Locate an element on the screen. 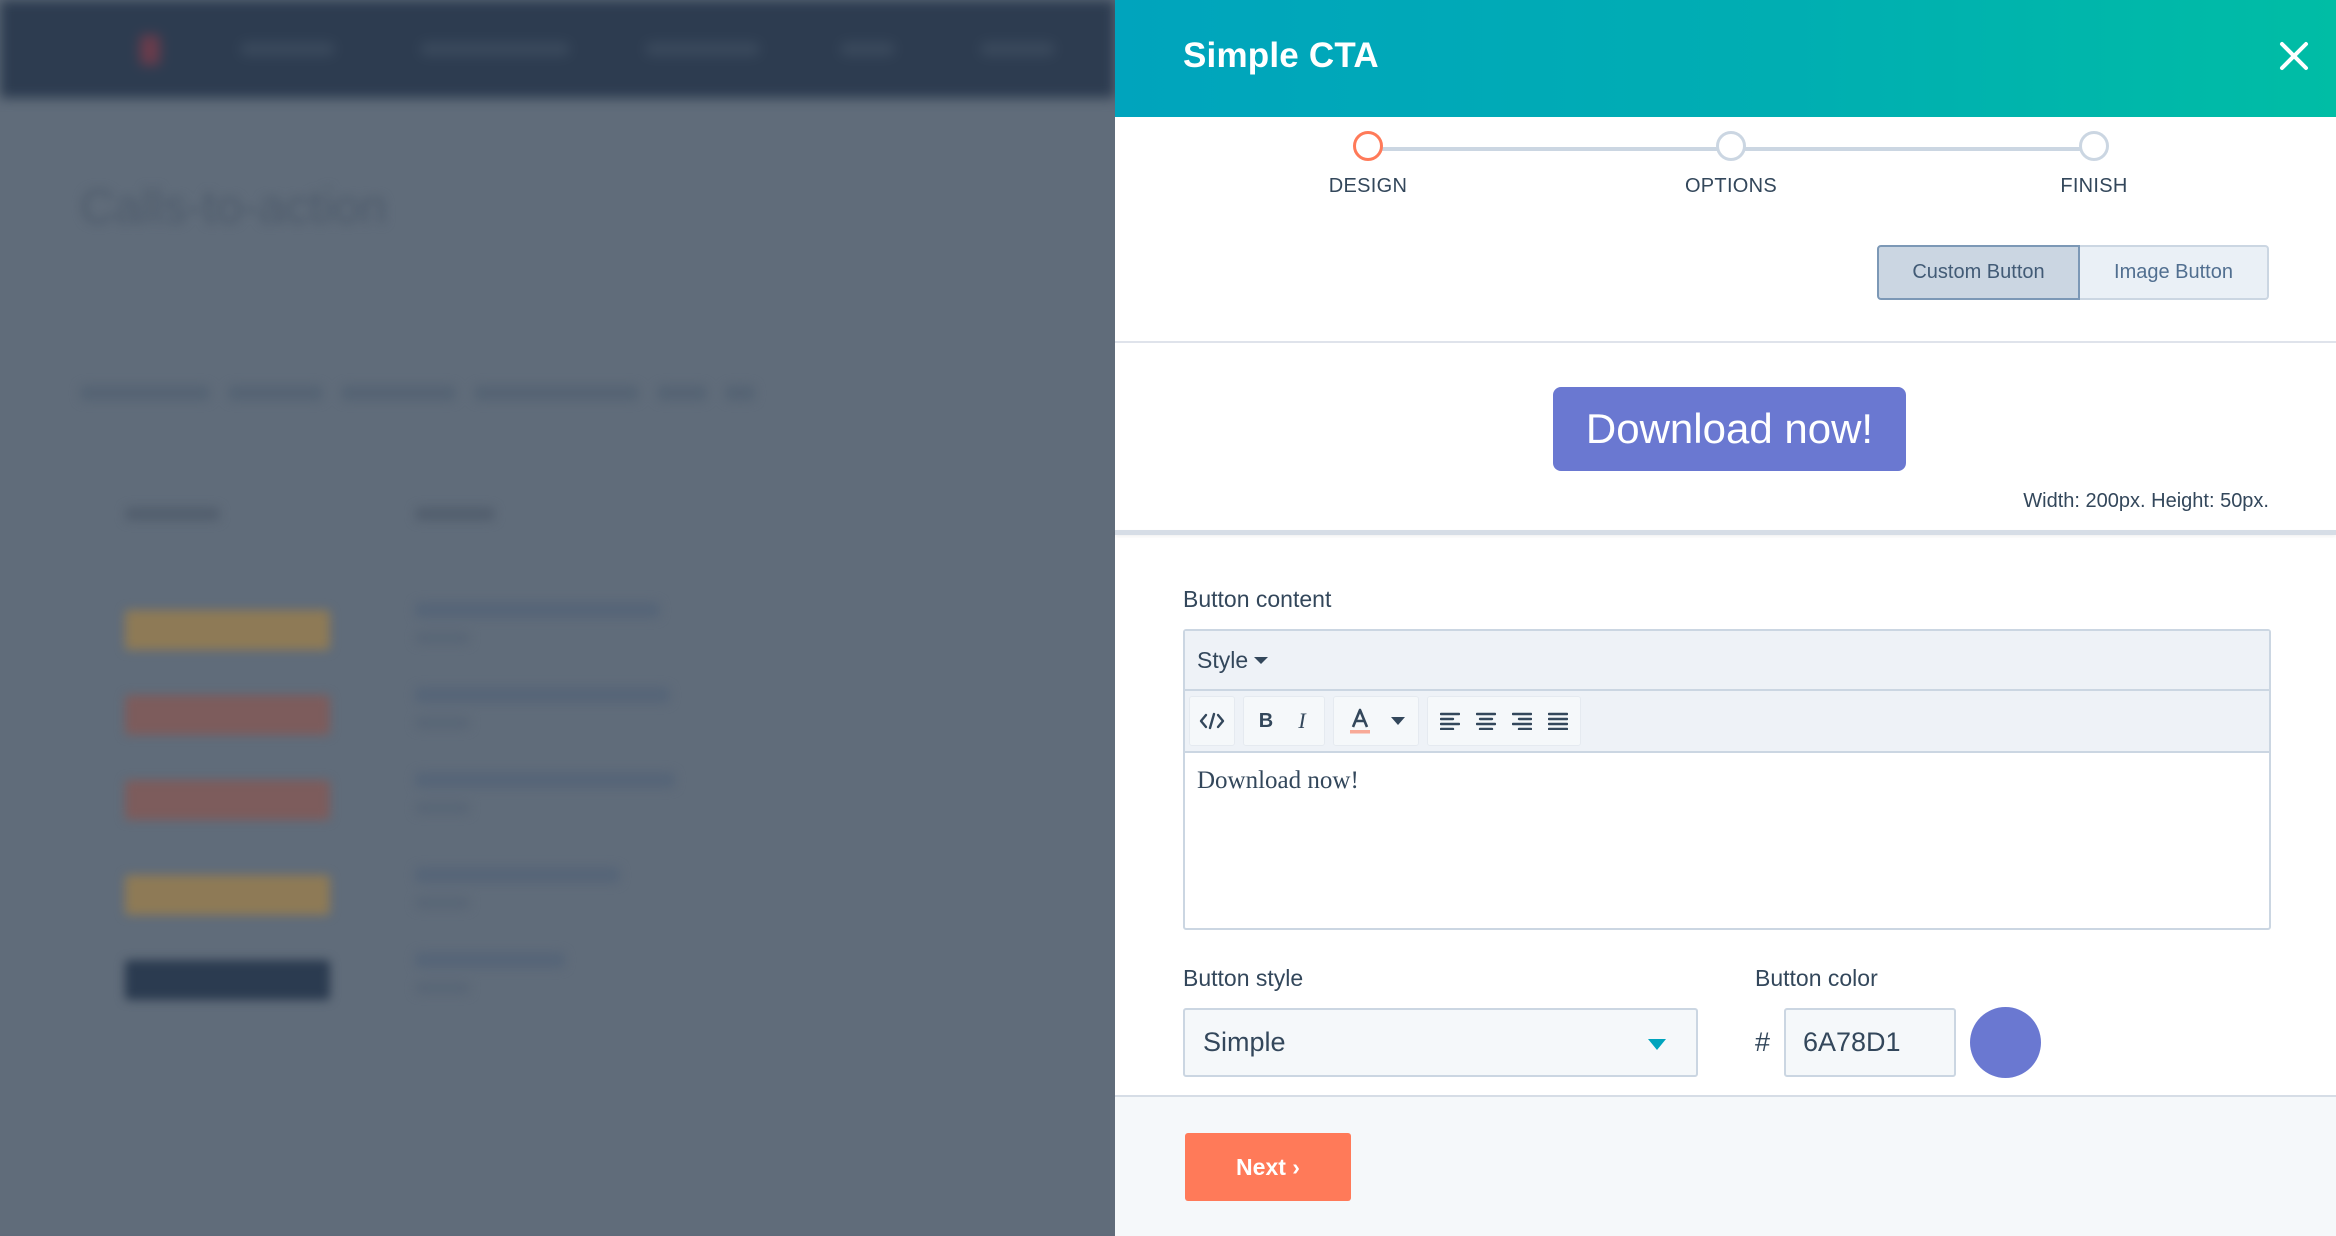  button-type-toggle: Custom Button Image Button is located at coordinates (2073, 272).